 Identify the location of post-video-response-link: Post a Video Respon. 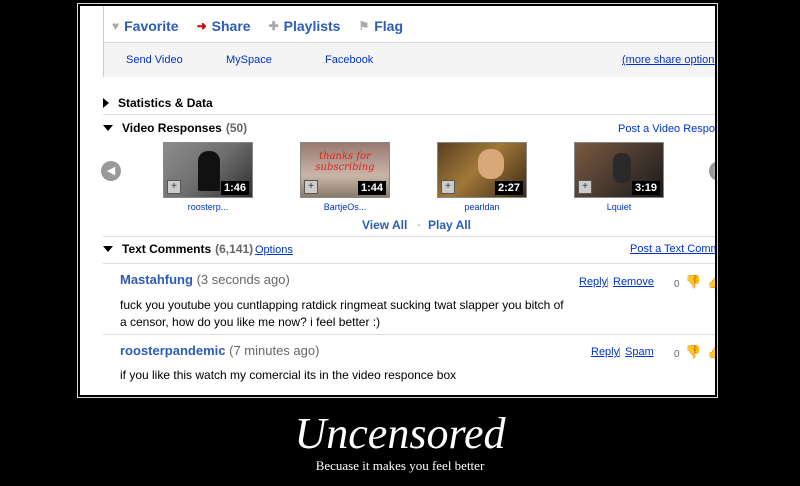
(666, 129).